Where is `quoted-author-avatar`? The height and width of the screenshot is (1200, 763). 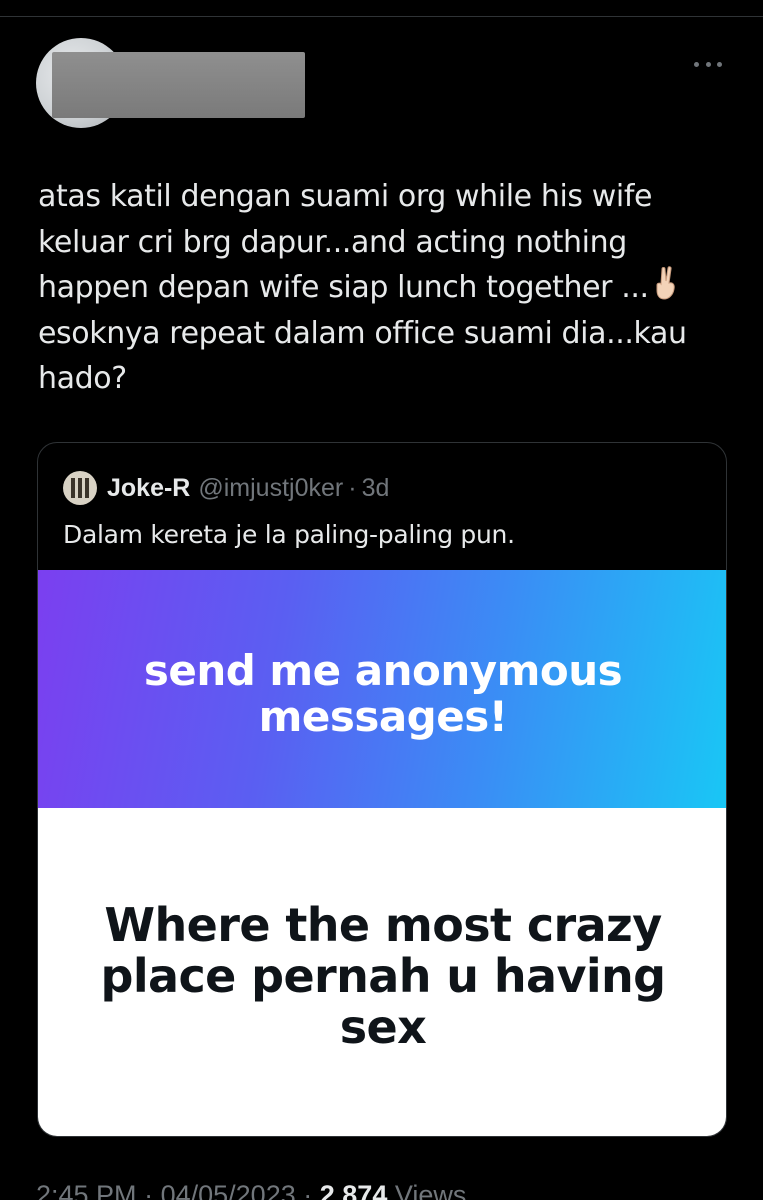 quoted-author-avatar is located at coordinates (80, 488).